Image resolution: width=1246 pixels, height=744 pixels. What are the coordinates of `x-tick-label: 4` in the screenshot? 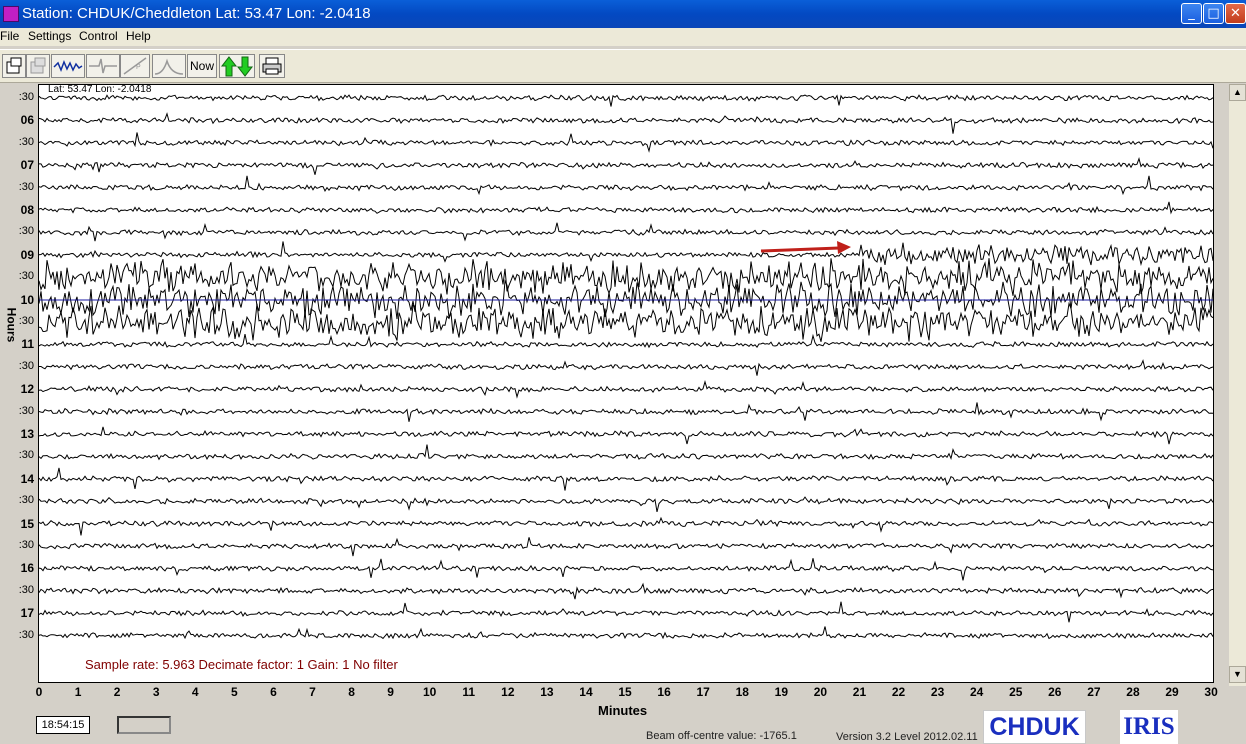 It's located at (195, 692).